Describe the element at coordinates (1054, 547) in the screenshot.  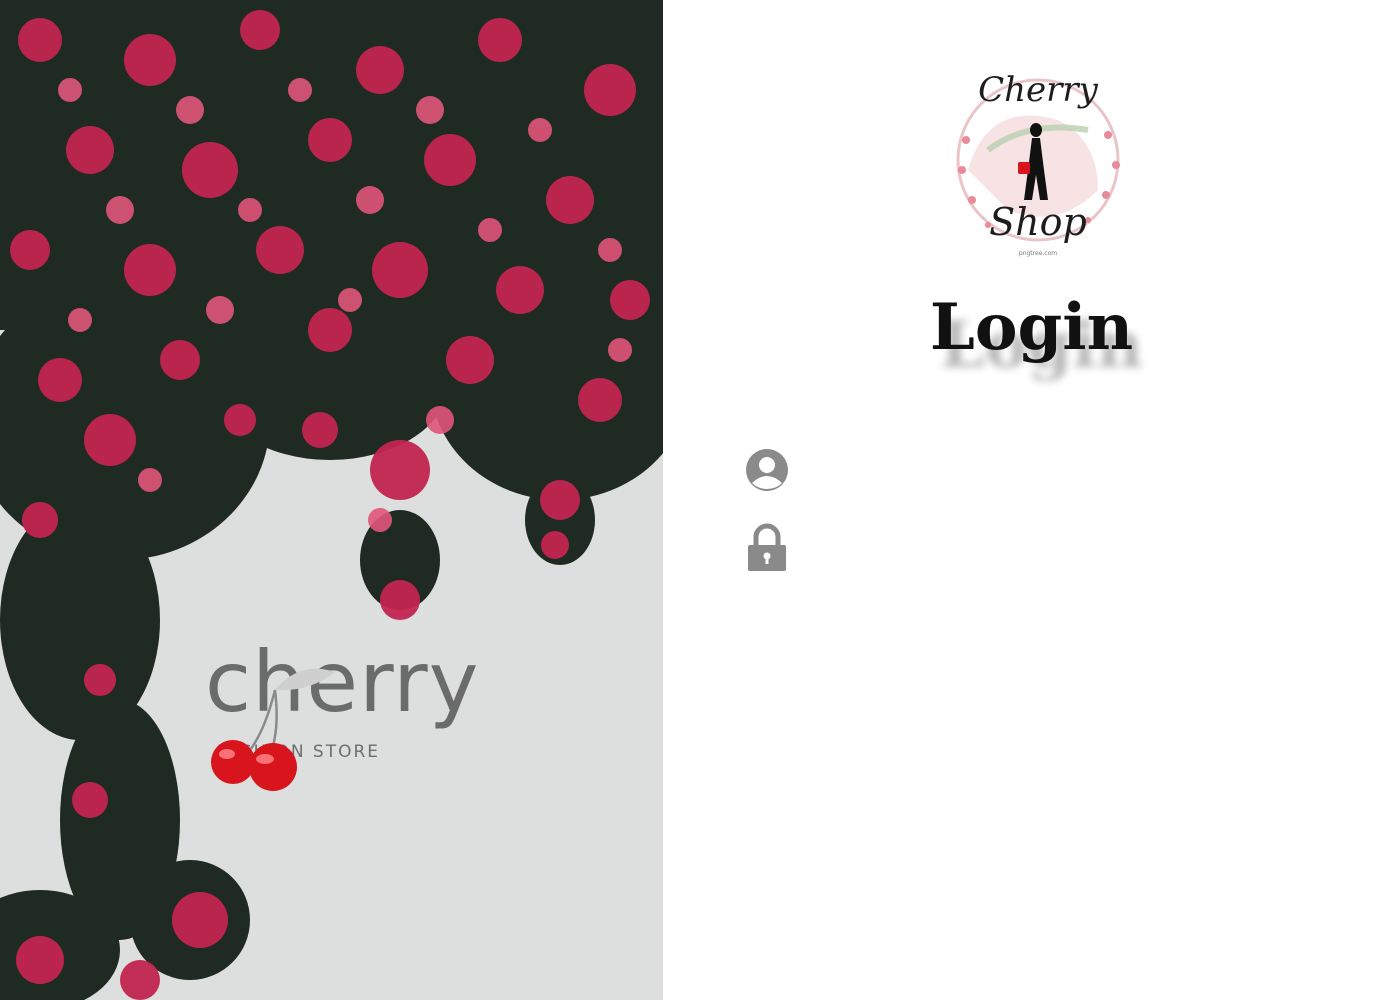
I see `password-field` at that location.